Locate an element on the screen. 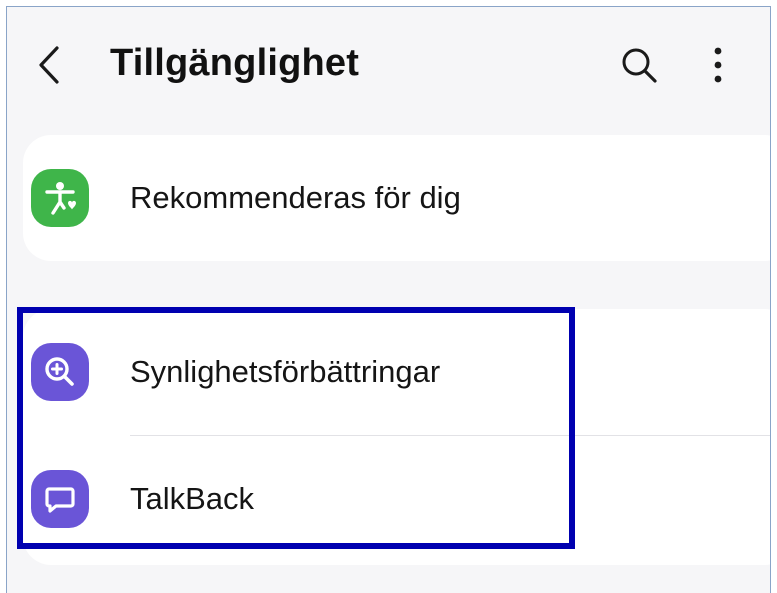  search-button is located at coordinates (639, 65).